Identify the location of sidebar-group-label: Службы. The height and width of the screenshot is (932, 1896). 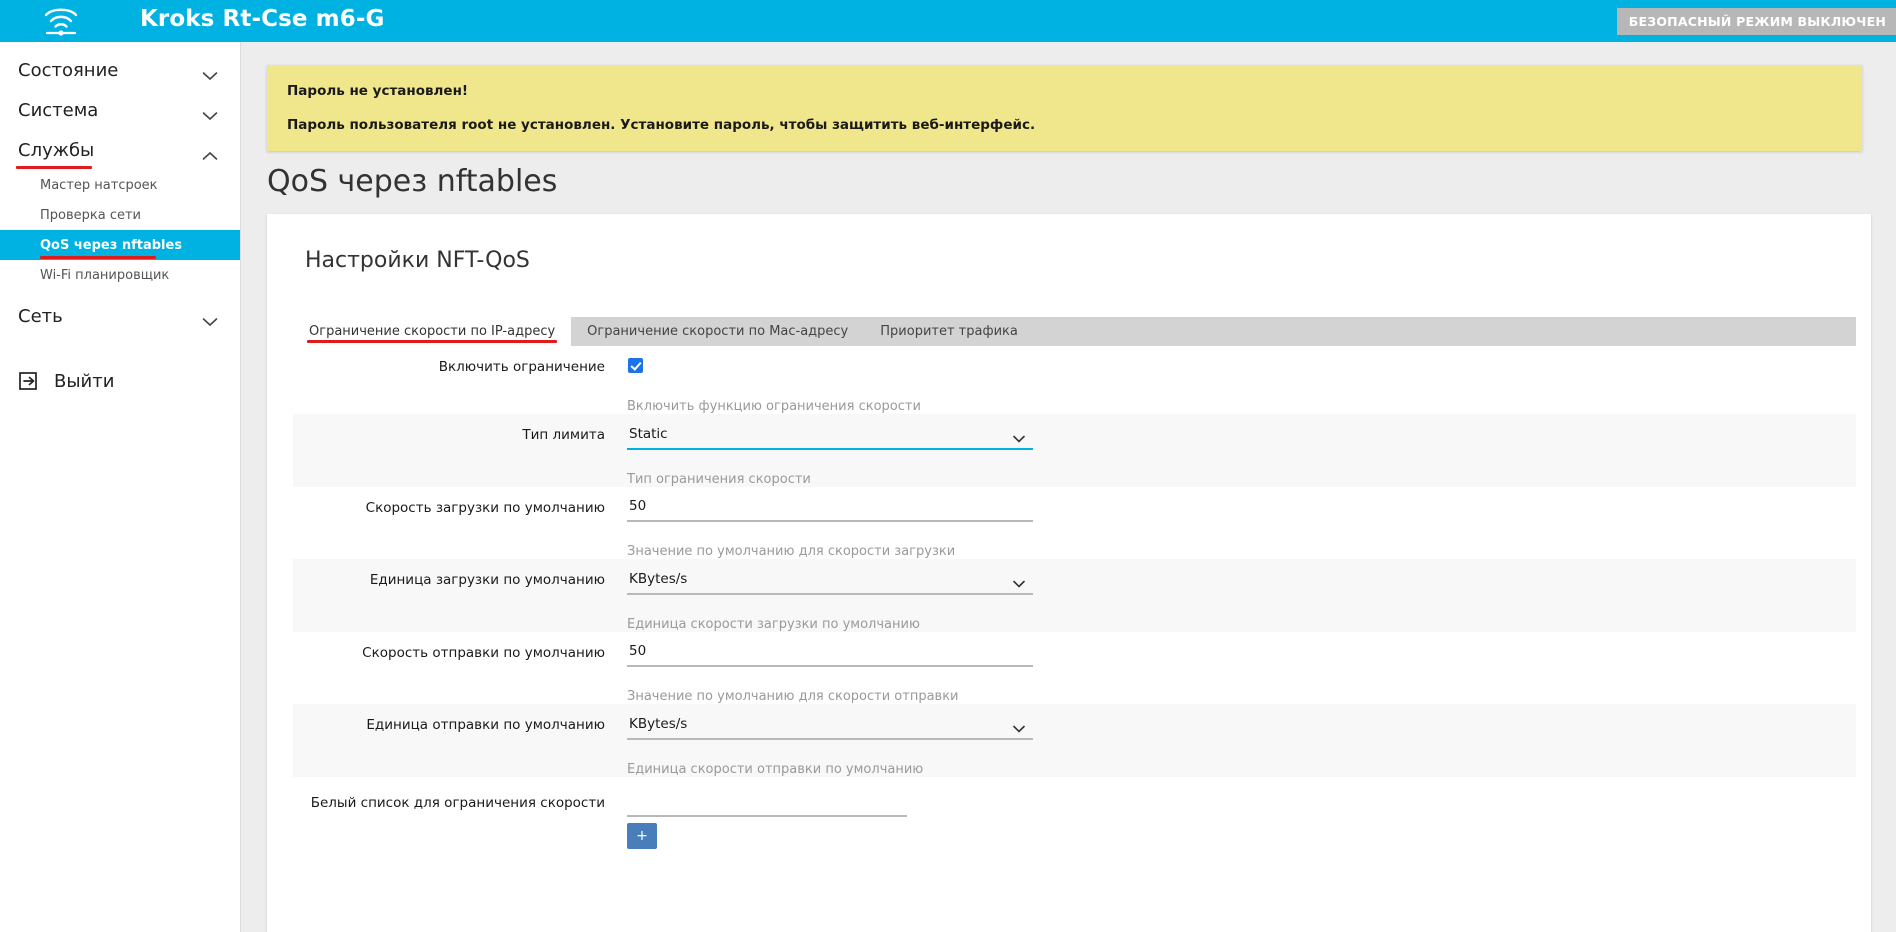
(56, 150).